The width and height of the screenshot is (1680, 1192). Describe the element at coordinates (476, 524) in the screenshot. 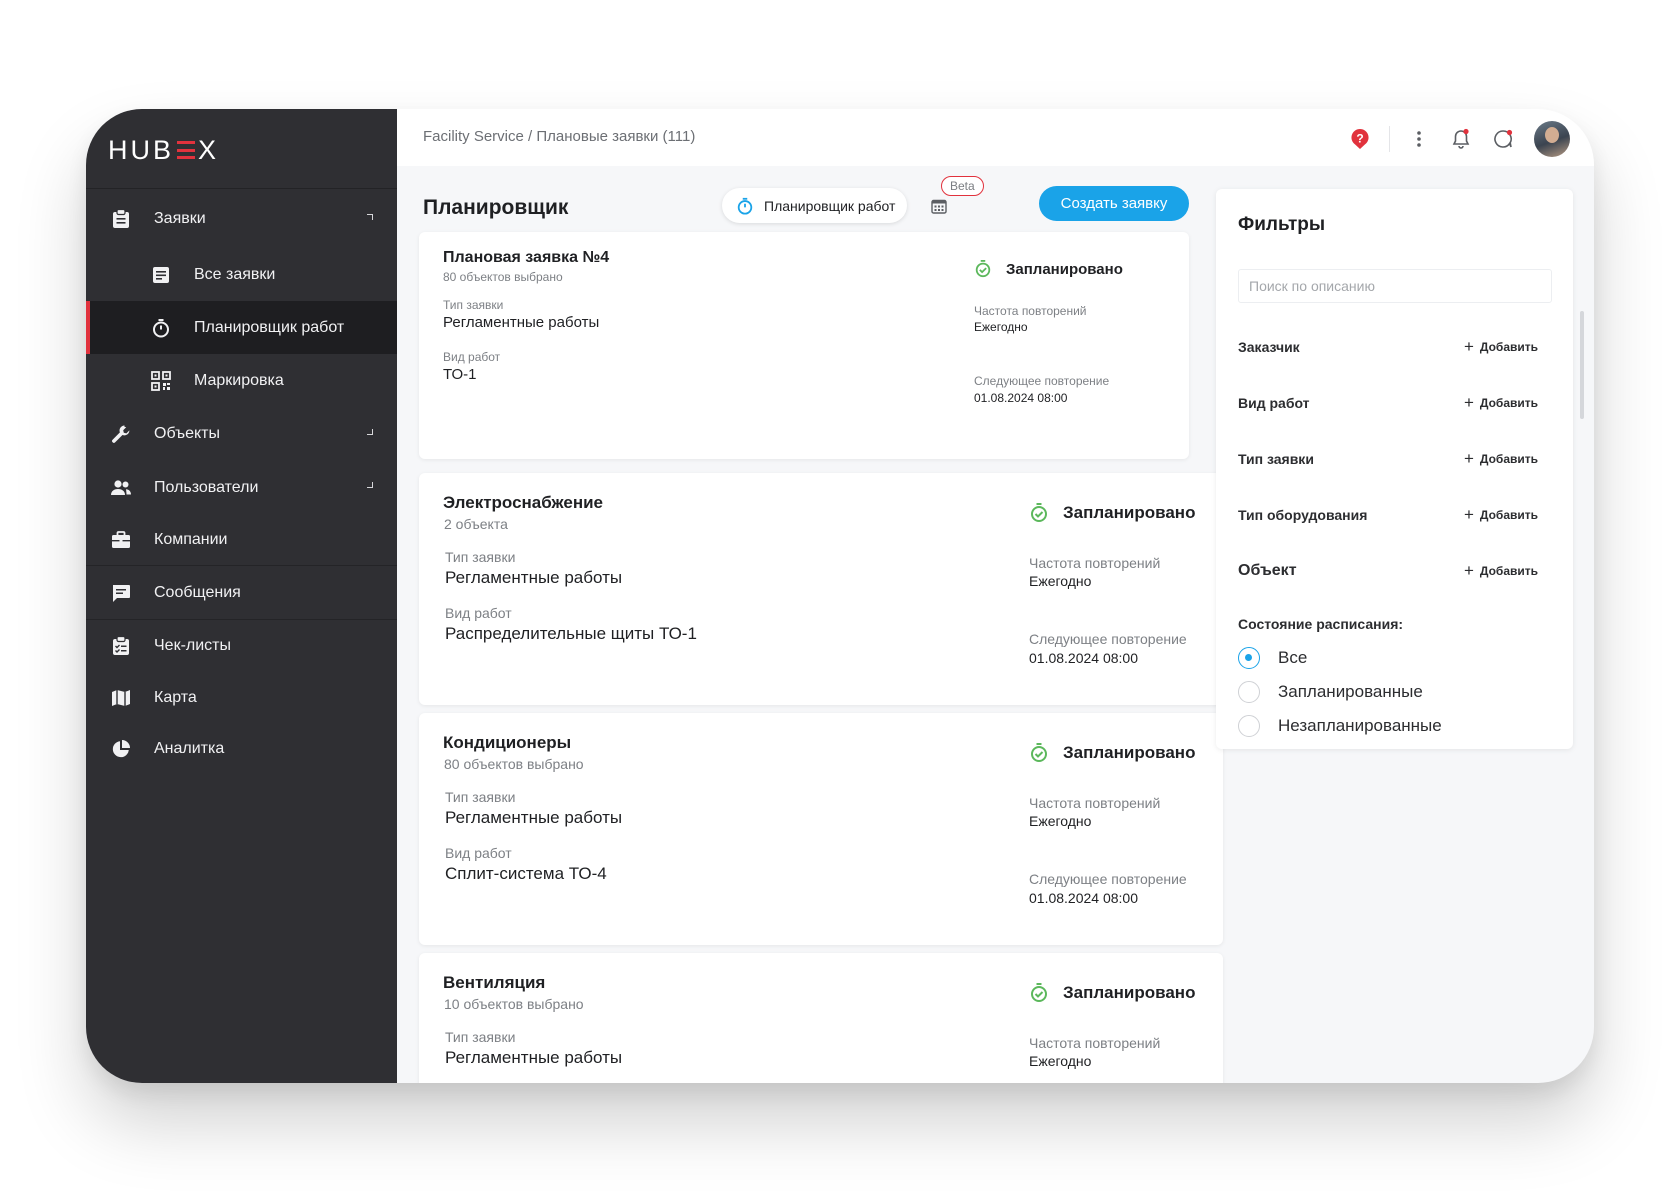

I see `card-subtitle: 2 объекта` at that location.